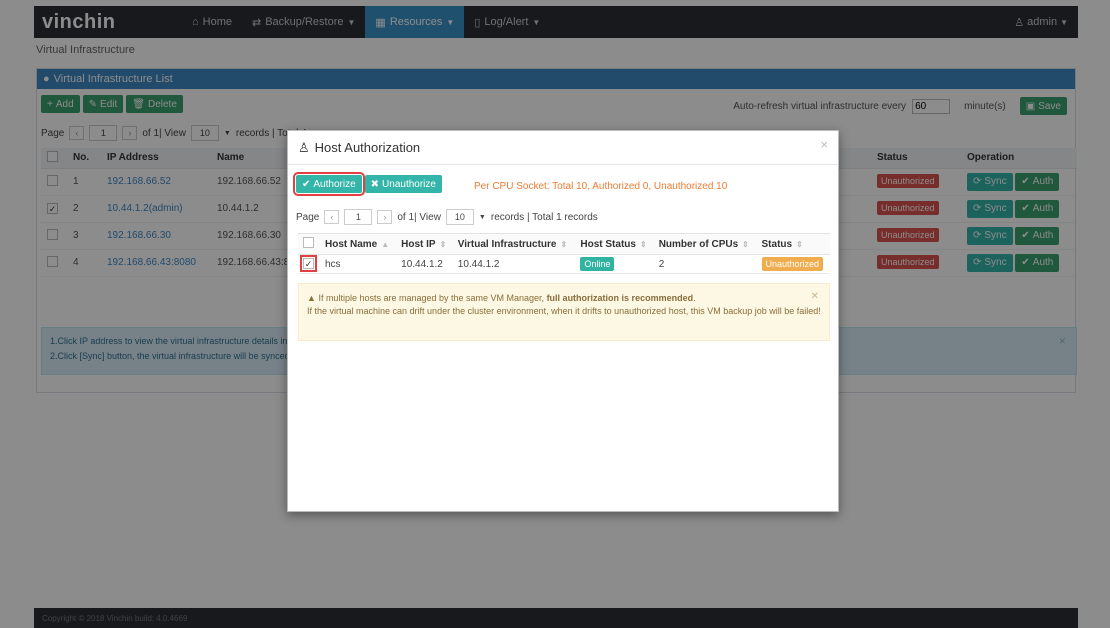 The width and height of the screenshot is (1110, 628). What do you see at coordinates (308, 242) in the screenshot?
I see `select-all-checkbox` at bounding box center [308, 242].